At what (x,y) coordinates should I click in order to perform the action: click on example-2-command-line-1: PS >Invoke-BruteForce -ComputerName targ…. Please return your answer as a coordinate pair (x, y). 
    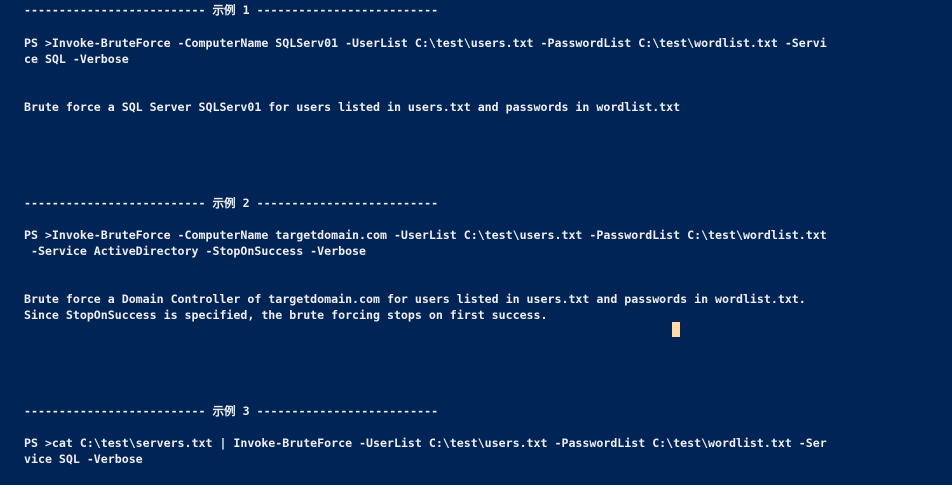
    Looking at the image, I should click on (425, 235).